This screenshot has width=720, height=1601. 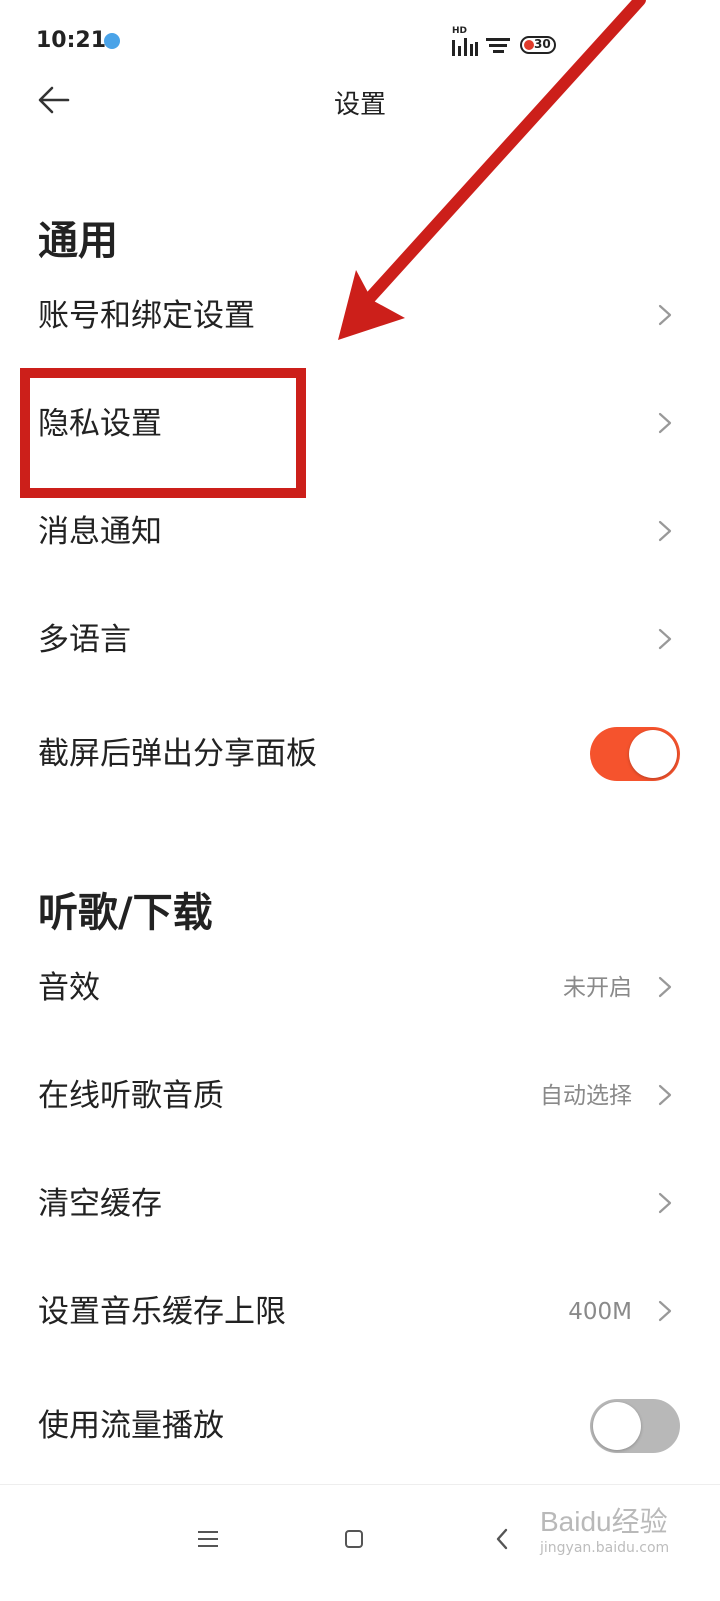 What do you see at coordinates (586, 1096) in the screenshot?
I see `row-value: 自动选择` at bounding box center [586, 1096].